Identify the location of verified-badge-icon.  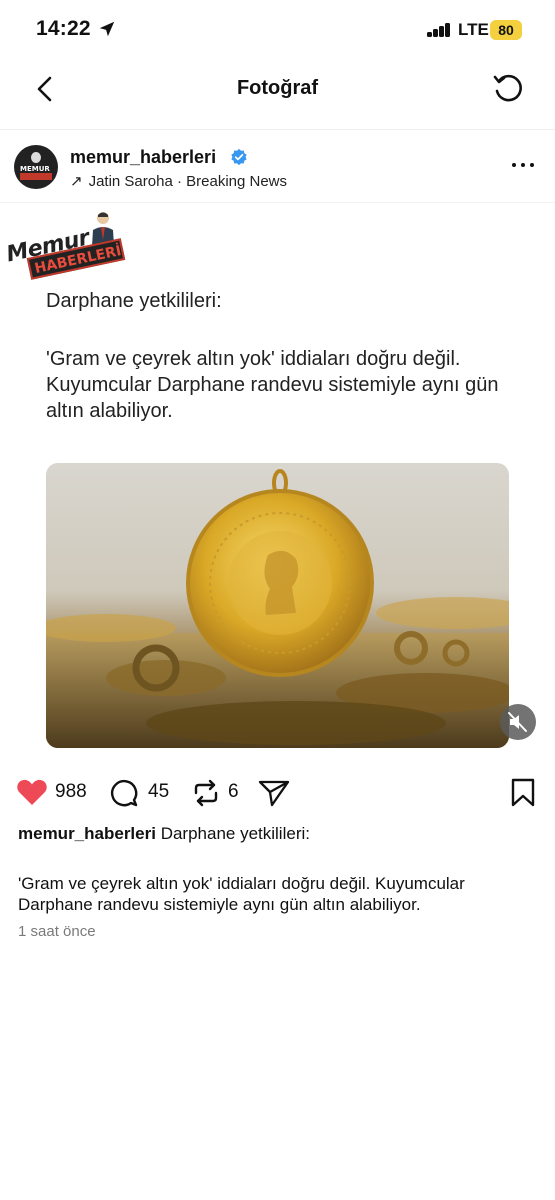
(239, 157).